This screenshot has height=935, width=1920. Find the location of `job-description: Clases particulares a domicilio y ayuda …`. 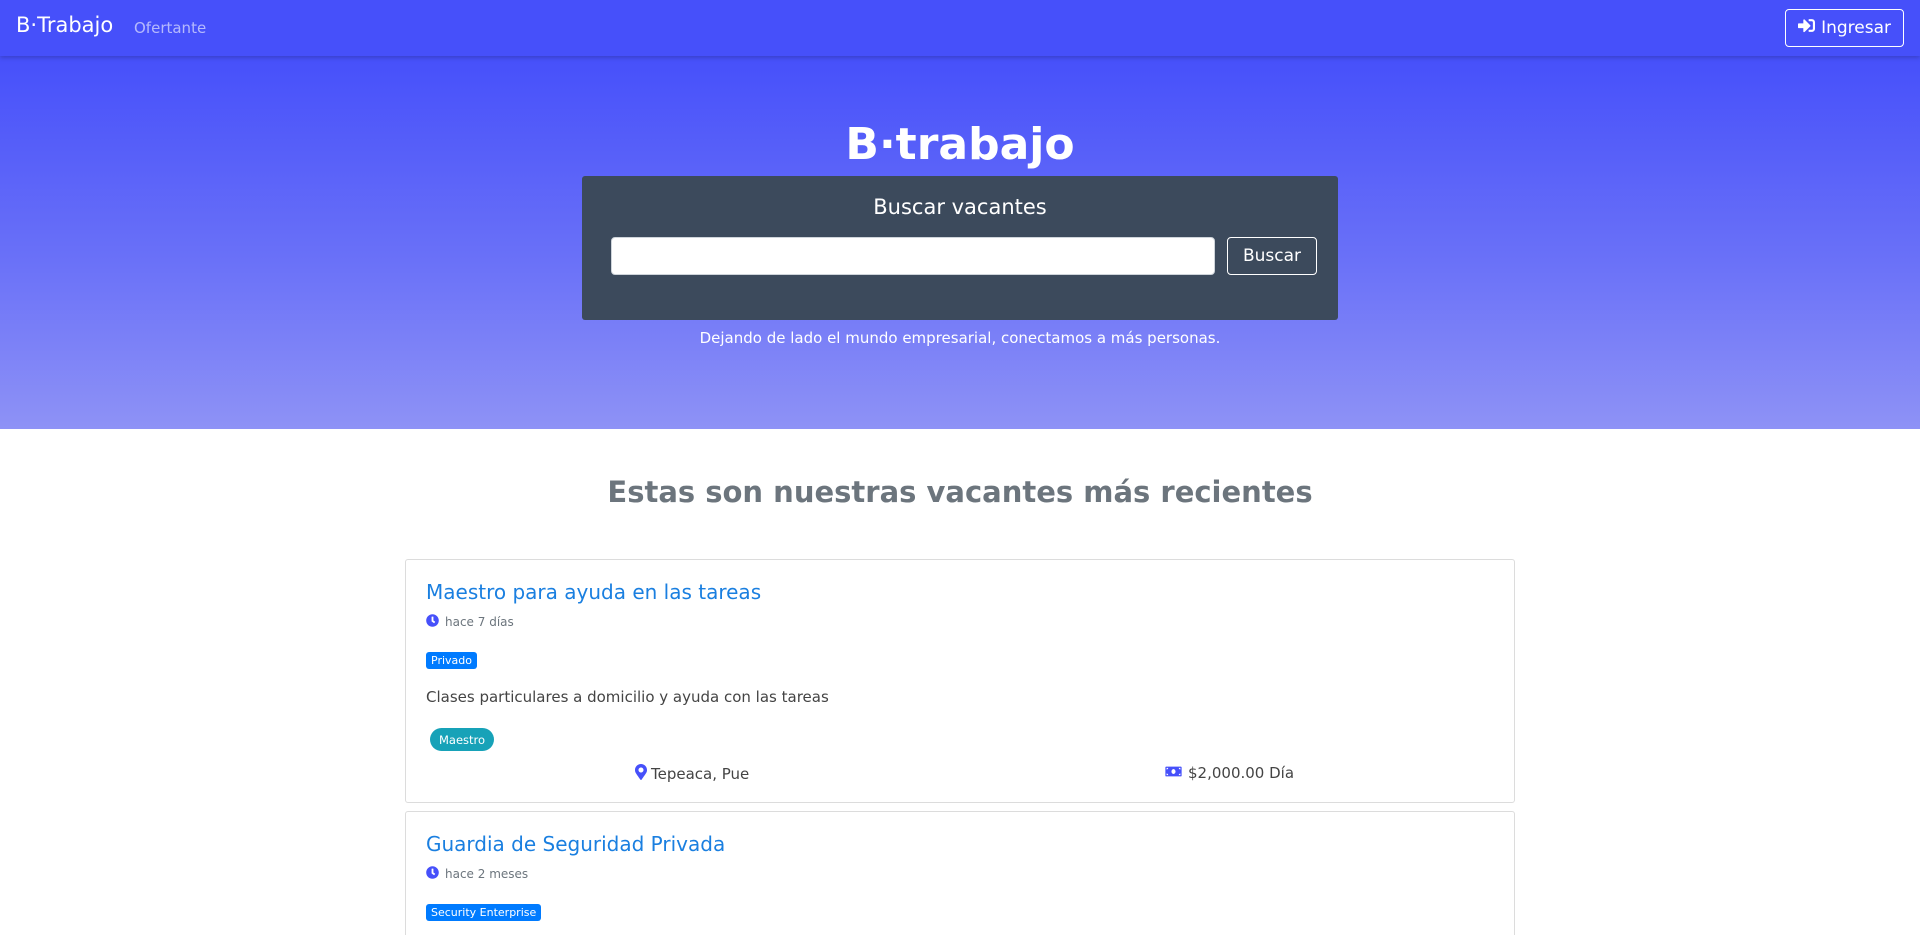

job-description: Clases particulares a domicilio y ayuda … is located at coordinates (627, 697).